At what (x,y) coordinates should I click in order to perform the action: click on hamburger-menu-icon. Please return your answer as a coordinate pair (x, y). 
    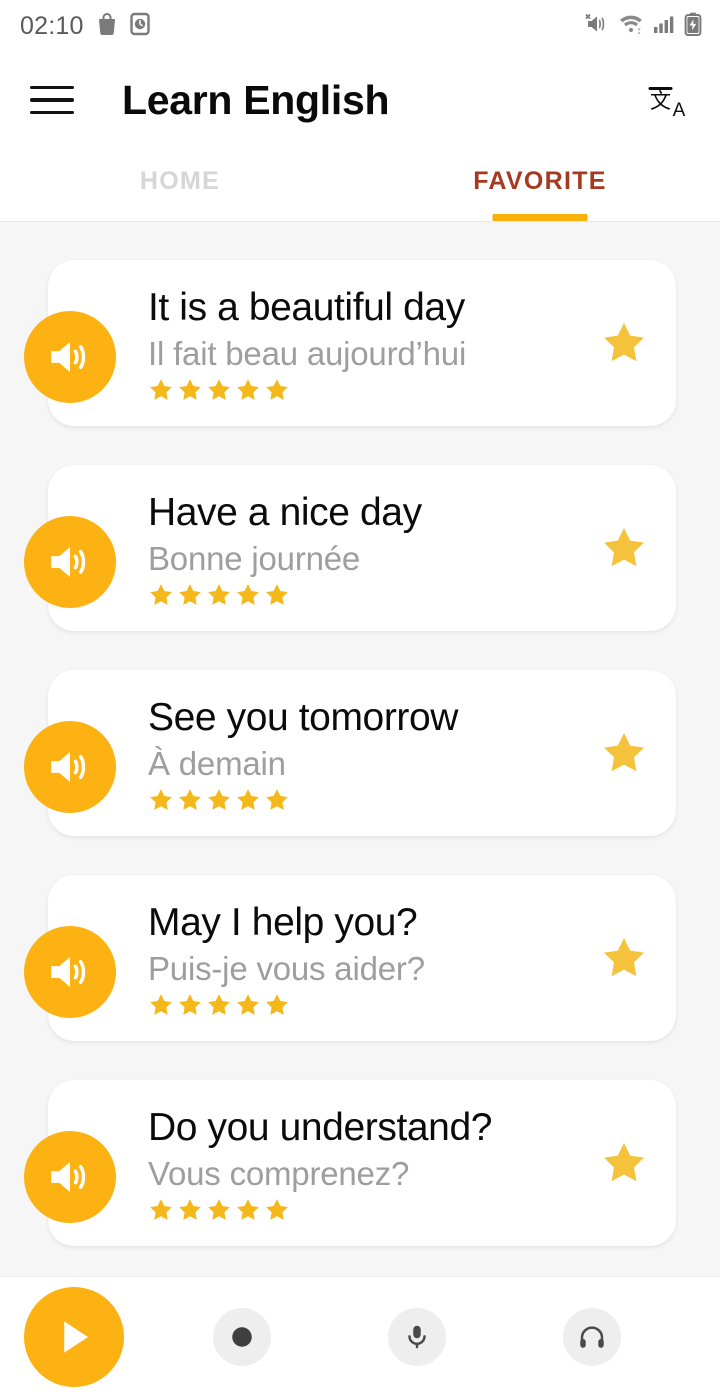
    Looking at the image, I should click on (53, 100).